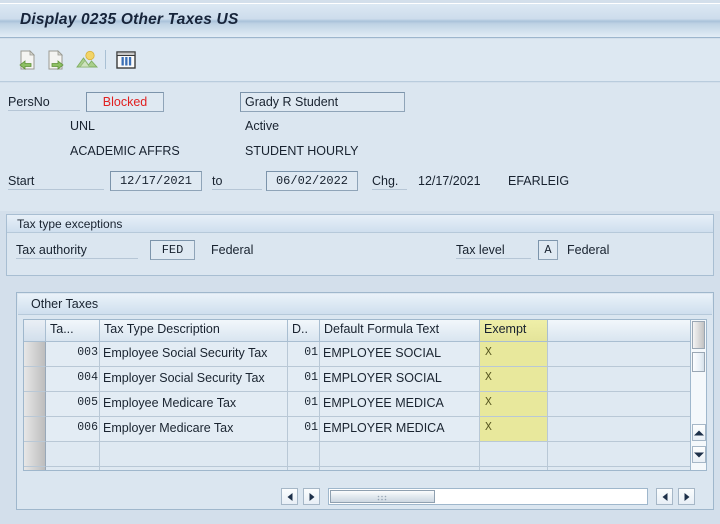 The image size is (720, 524). I want to click on cell-formula: EMPLOYEE MEDICA, so click(400, 404).